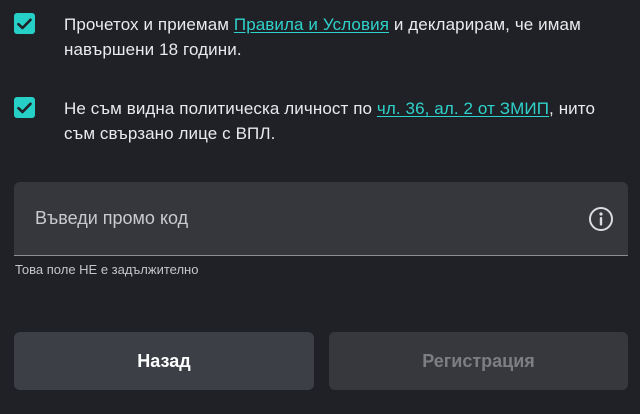  Describe the element at coordinates (601, 219) in the screenshot. I see `info-icon` at that location.